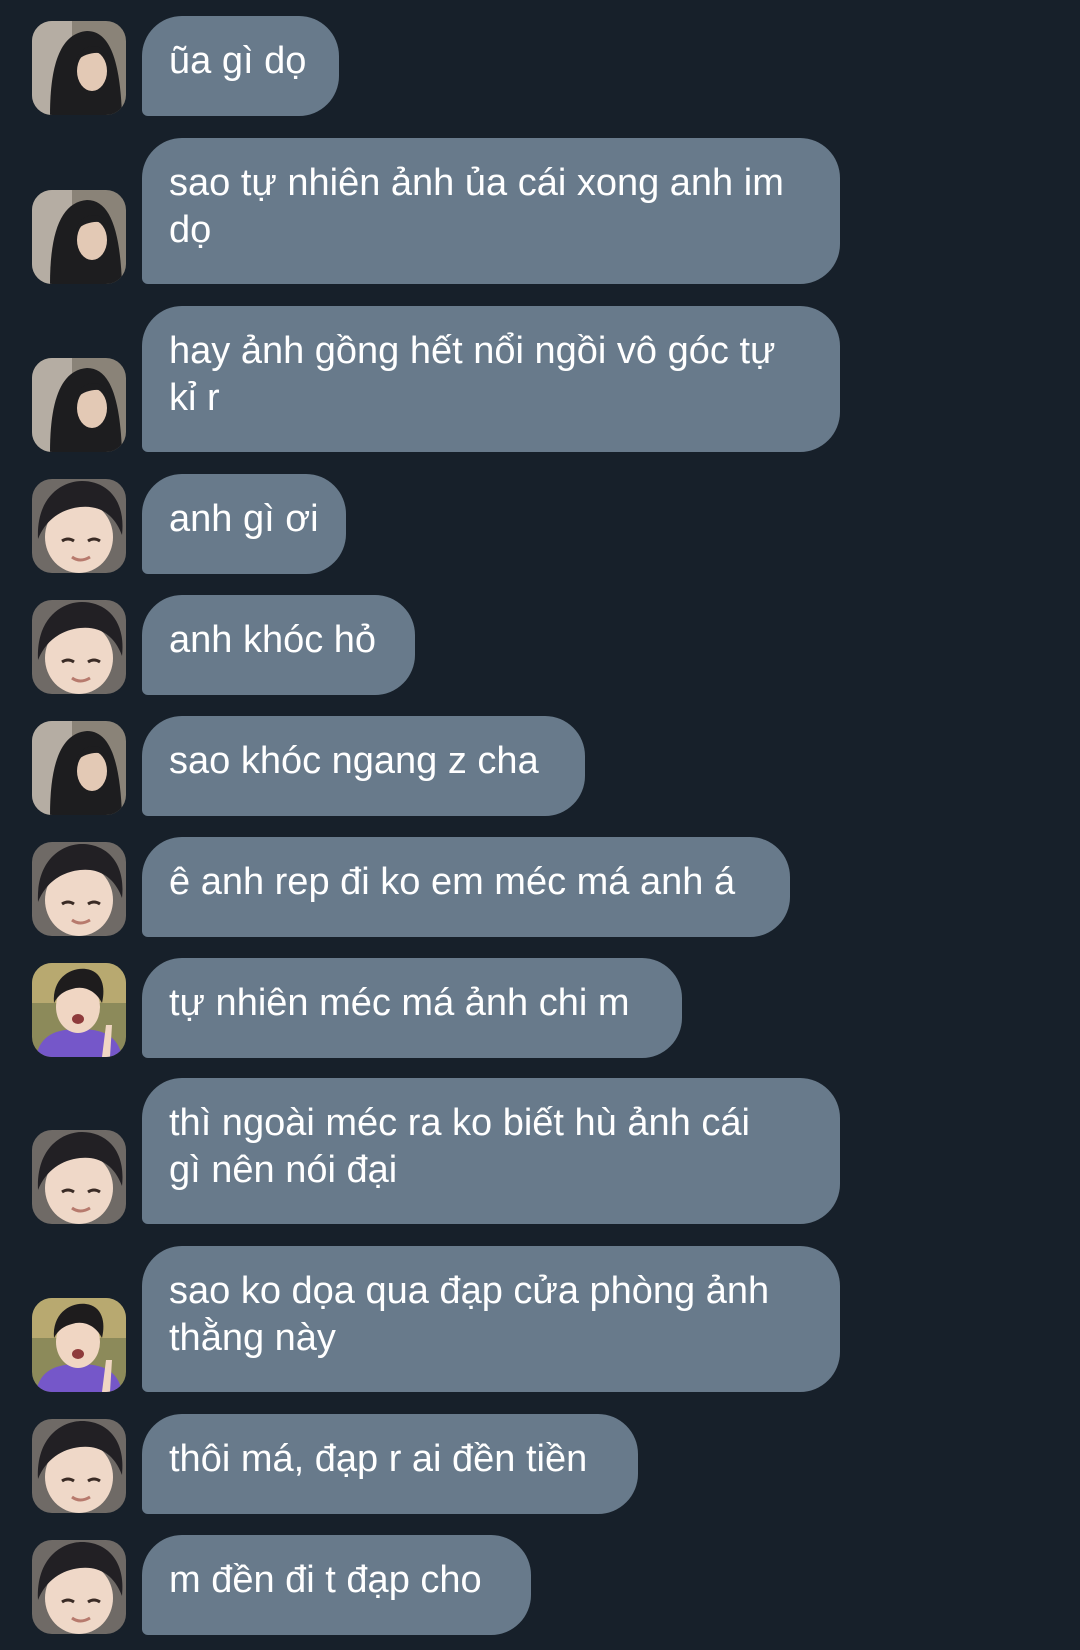 The height and width of the screenshot is (1650, 1080). Describe the element at coordinates (466, 887) in the screenshot. I see `message-bubble: ê anh rep đi ko em méc má anh á` at that location.